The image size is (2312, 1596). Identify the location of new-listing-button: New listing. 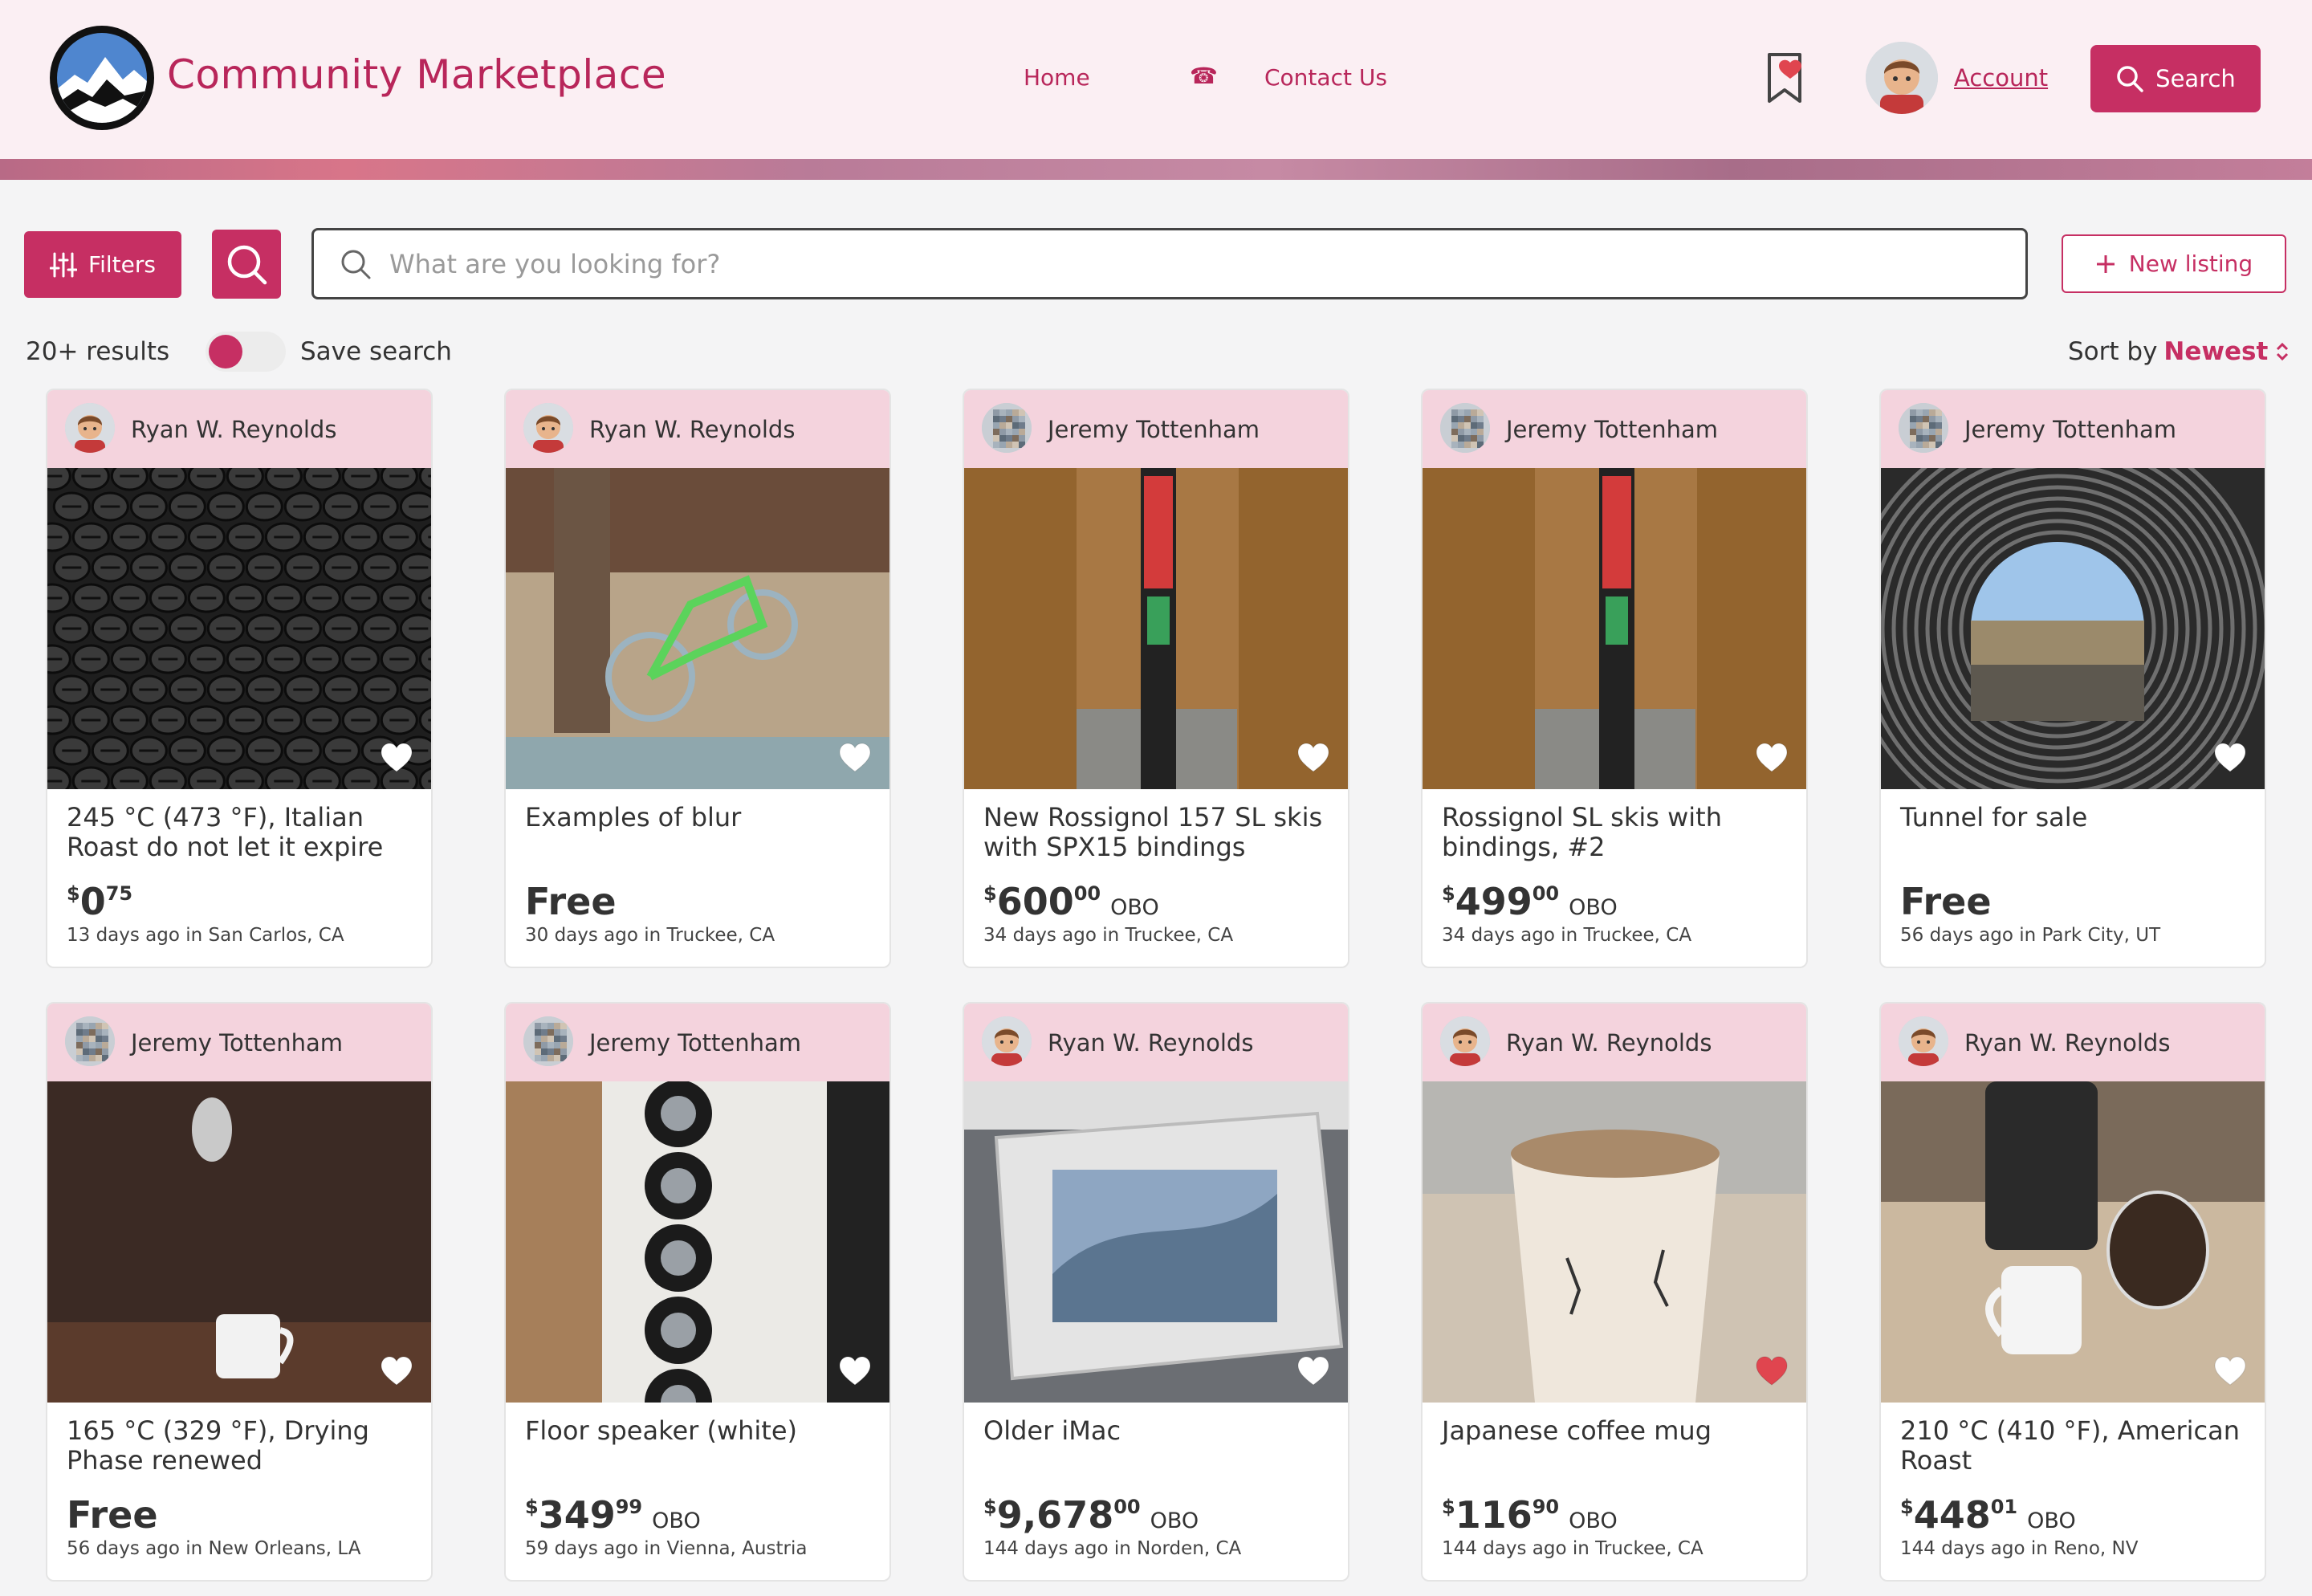
(2174, 264).